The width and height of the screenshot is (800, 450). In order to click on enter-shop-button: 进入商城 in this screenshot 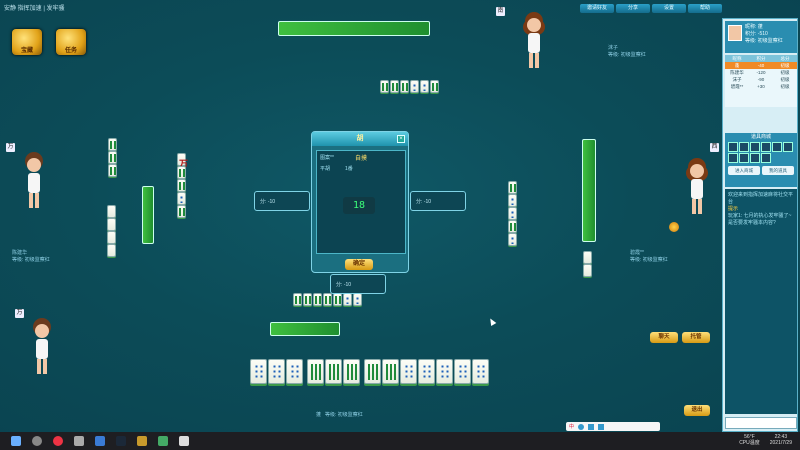, I will do `click(744, 170)`.